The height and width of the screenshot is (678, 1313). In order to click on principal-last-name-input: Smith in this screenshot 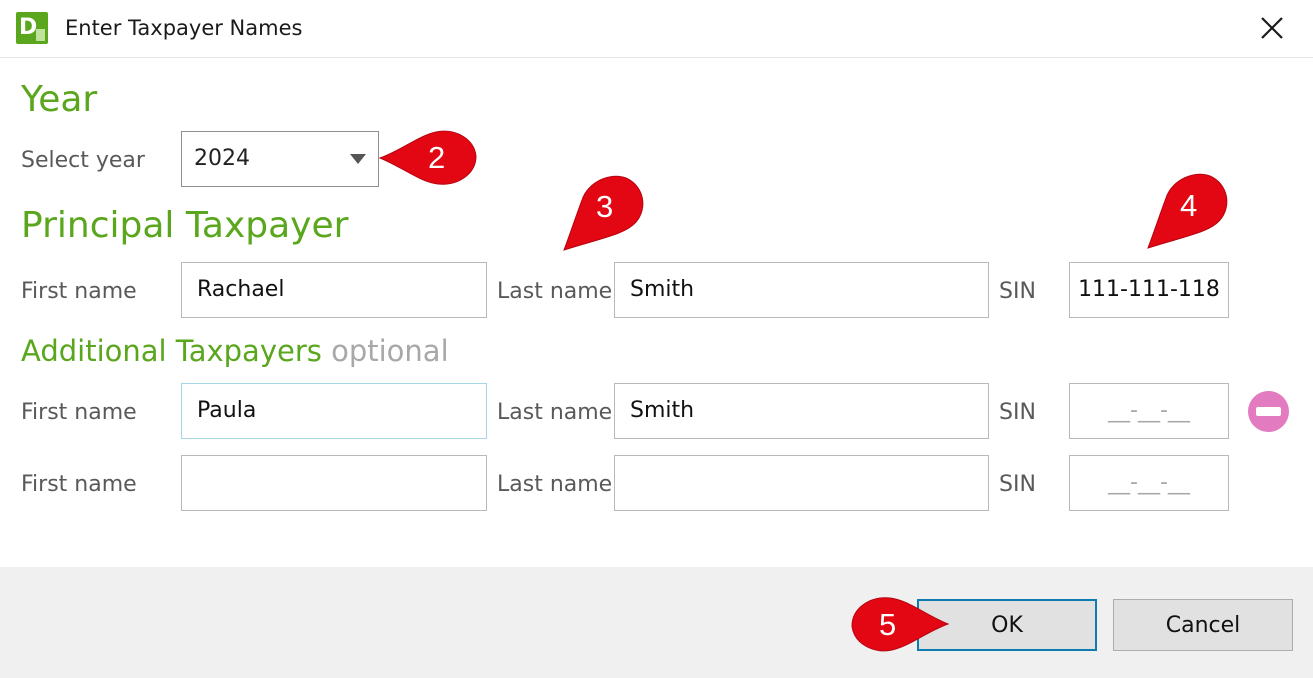, I will do `click(801, 290)`.